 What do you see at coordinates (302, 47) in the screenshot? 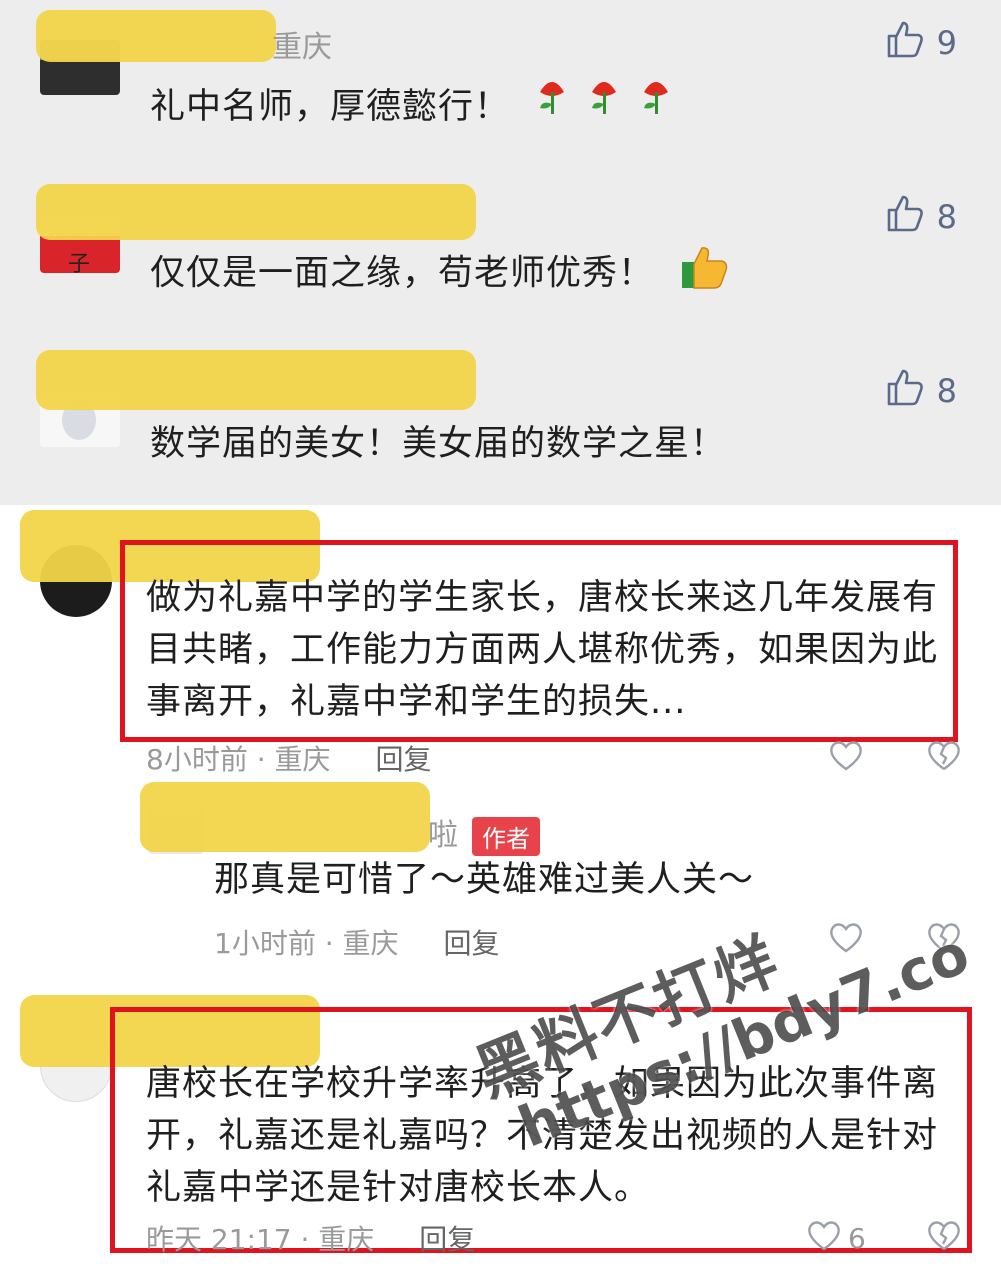
I see `comment-location: 重庆` at bounding box center [302, 47].